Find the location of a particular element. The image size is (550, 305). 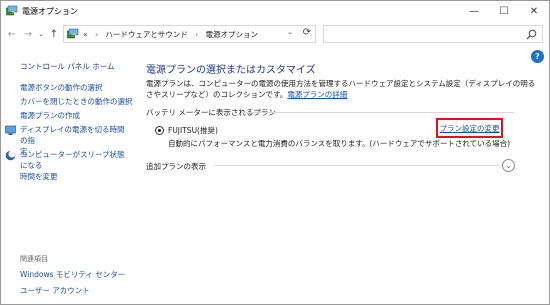

up-button: ↑ is located at coordinates (54, 34).